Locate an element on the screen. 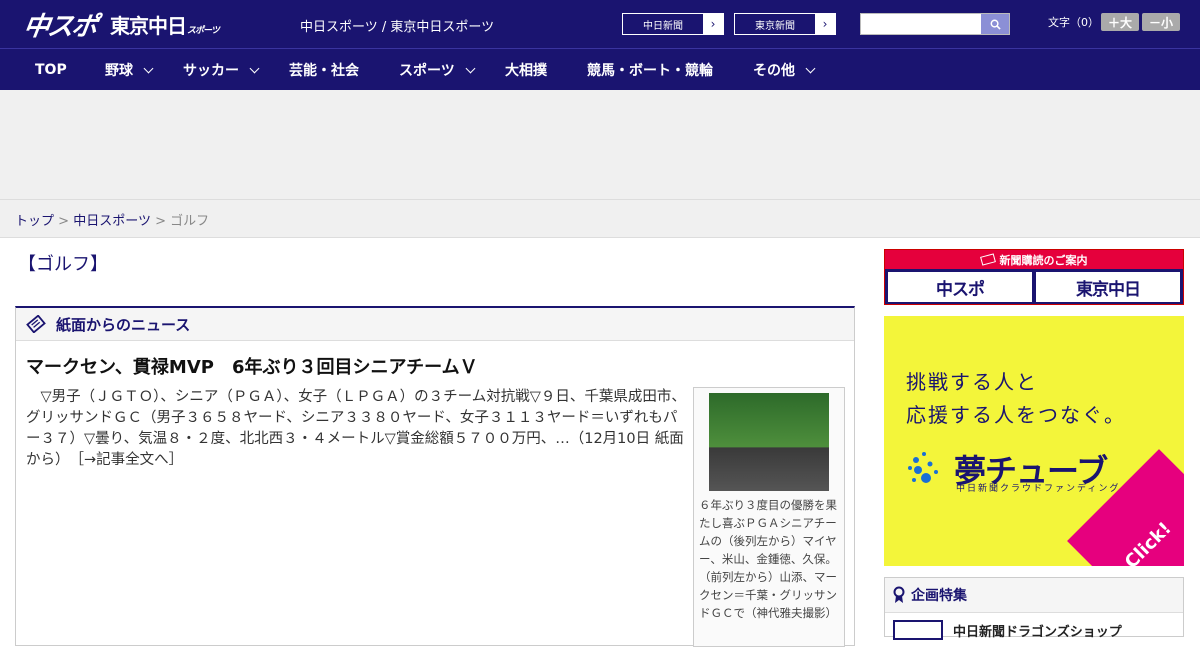 Image resolution: width=1200 pixels, height=647 pixels. font-larger-button: ＋大 is located at coordinates (1120, 22).